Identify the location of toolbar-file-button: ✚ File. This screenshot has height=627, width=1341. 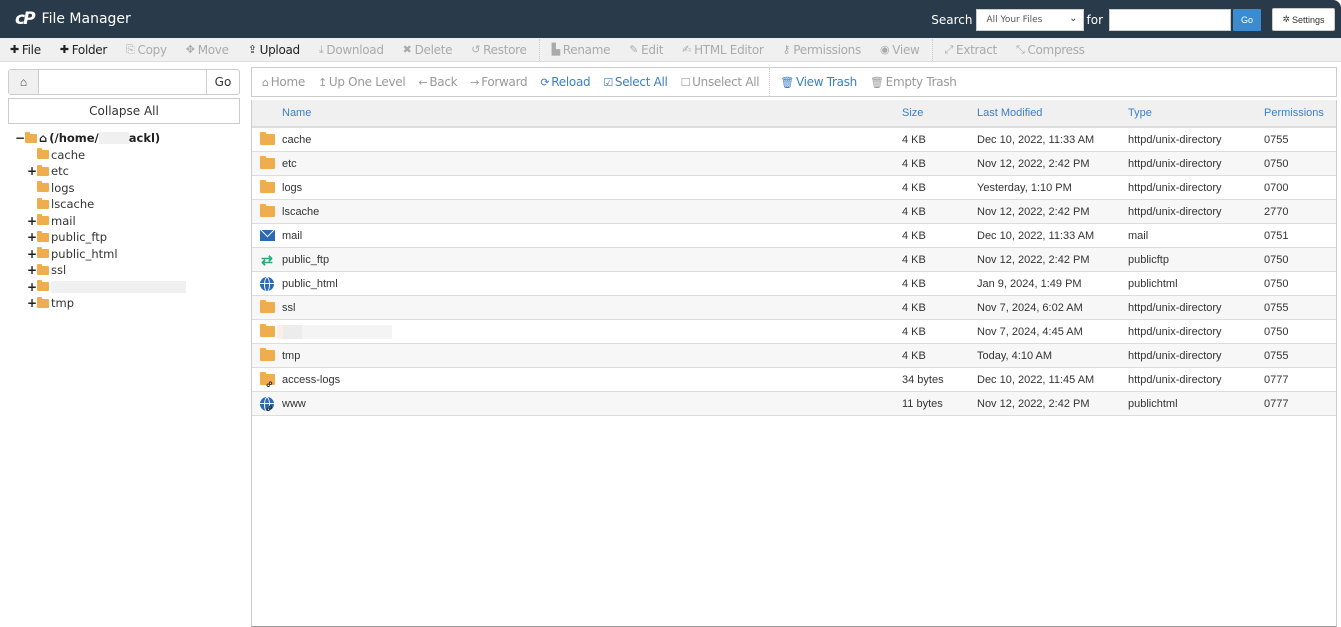
(25, 50).